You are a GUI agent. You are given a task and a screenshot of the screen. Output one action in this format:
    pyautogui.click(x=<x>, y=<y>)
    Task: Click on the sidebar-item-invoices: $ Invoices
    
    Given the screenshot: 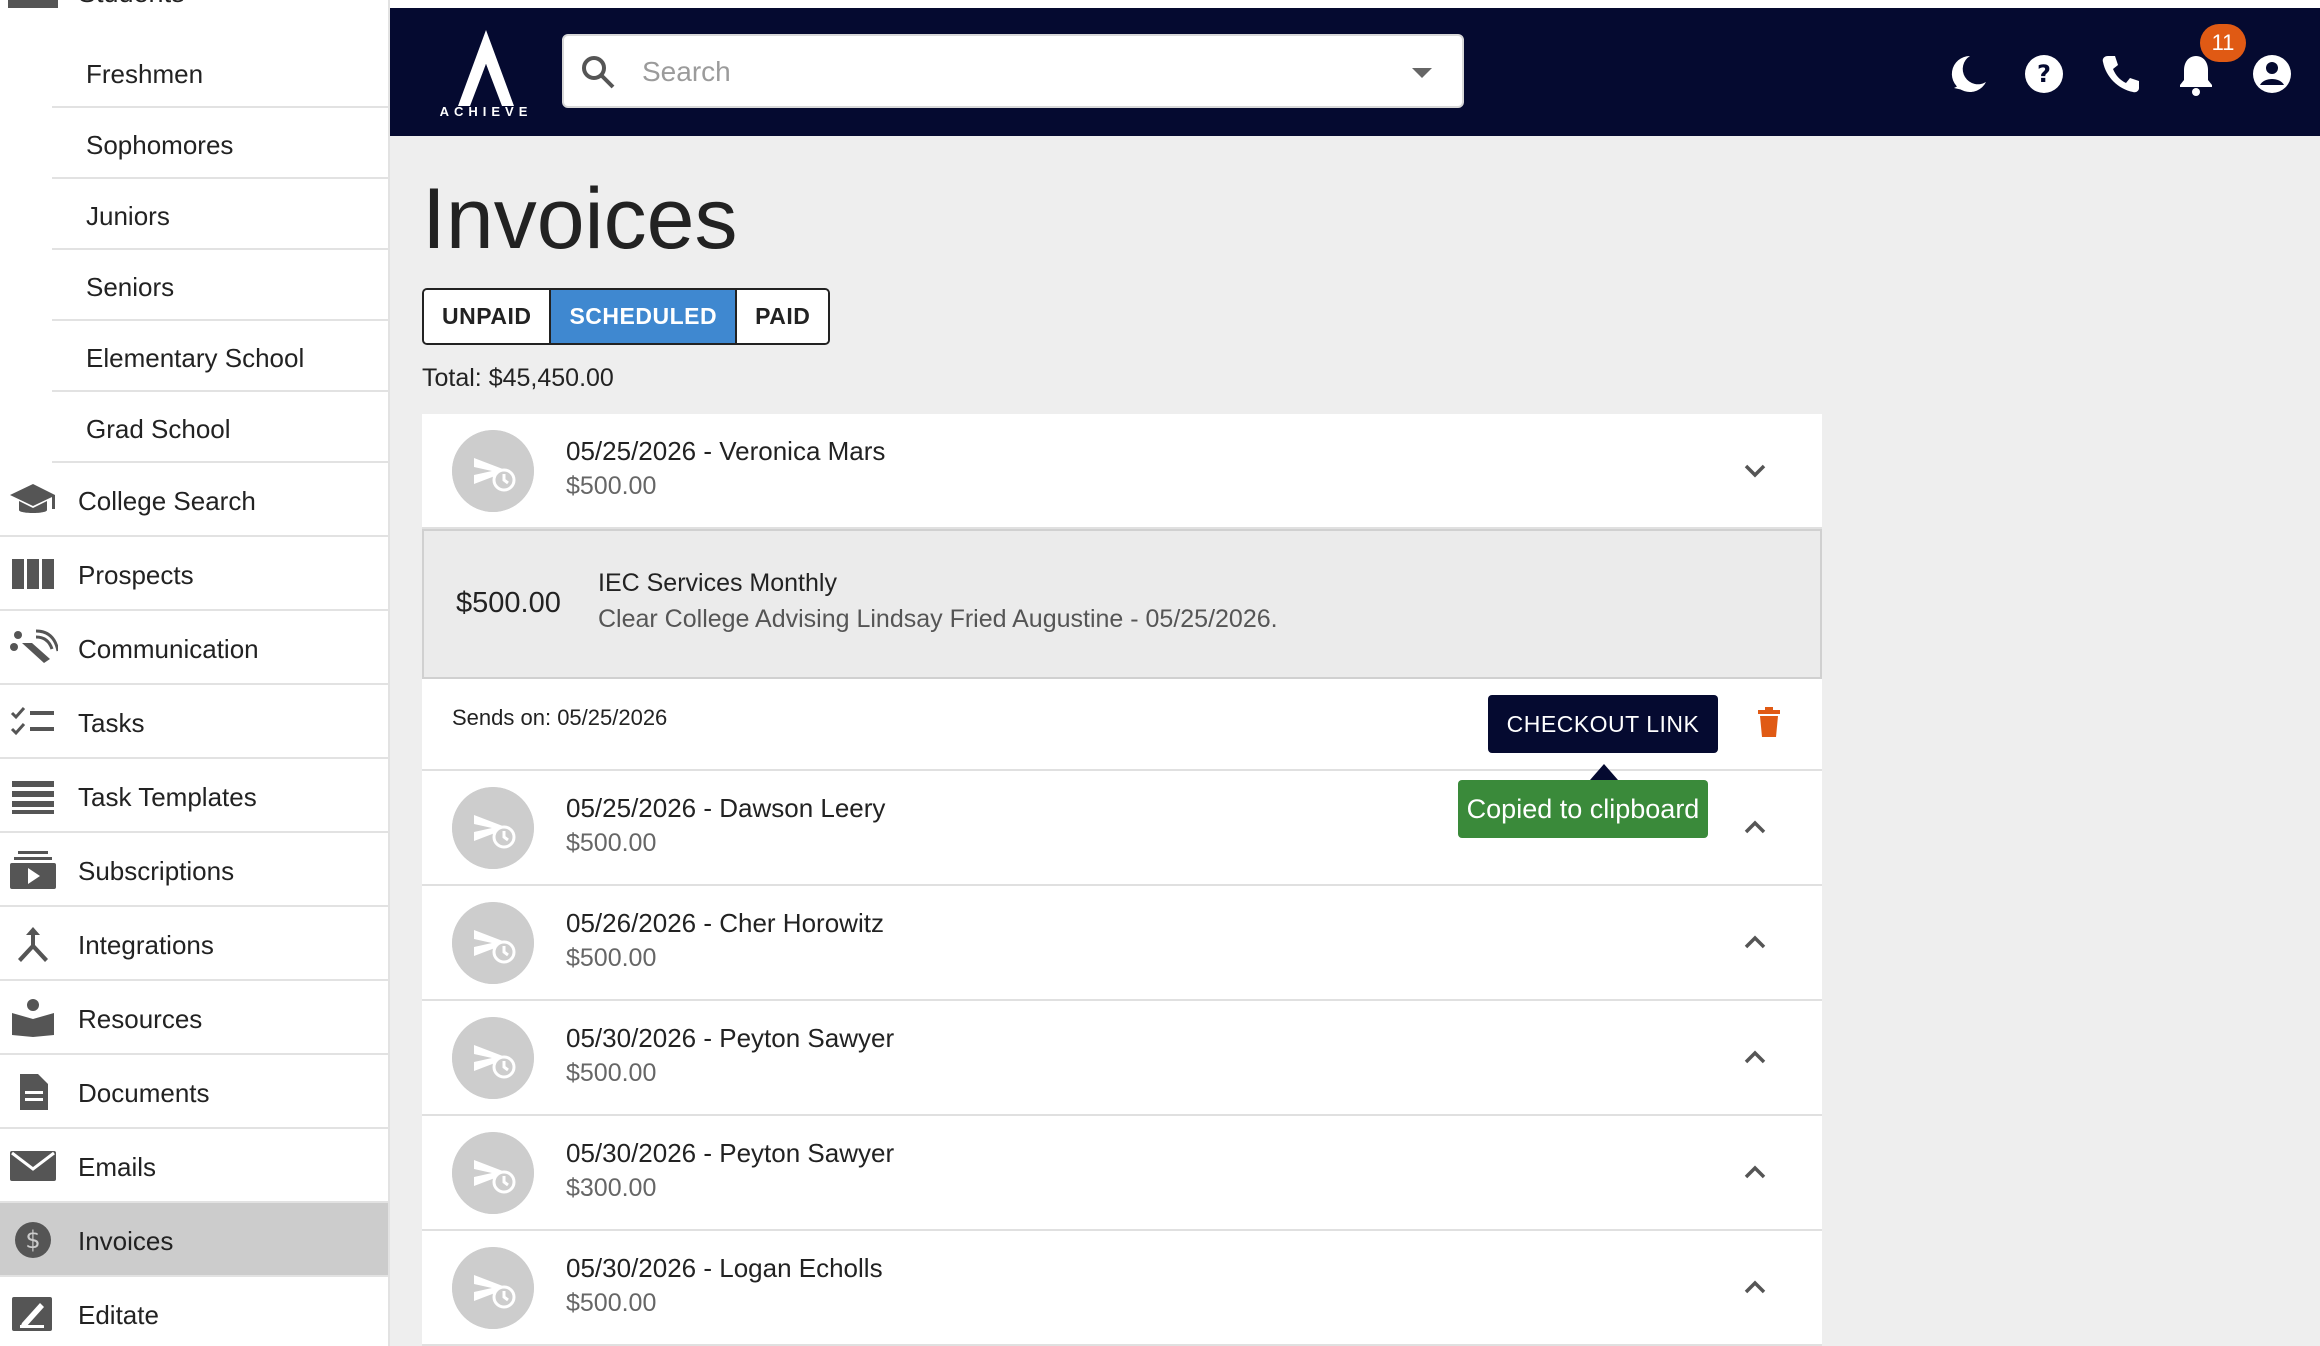 What is the action you would take?
    pyautogui.click(x=194, y=1240)
    